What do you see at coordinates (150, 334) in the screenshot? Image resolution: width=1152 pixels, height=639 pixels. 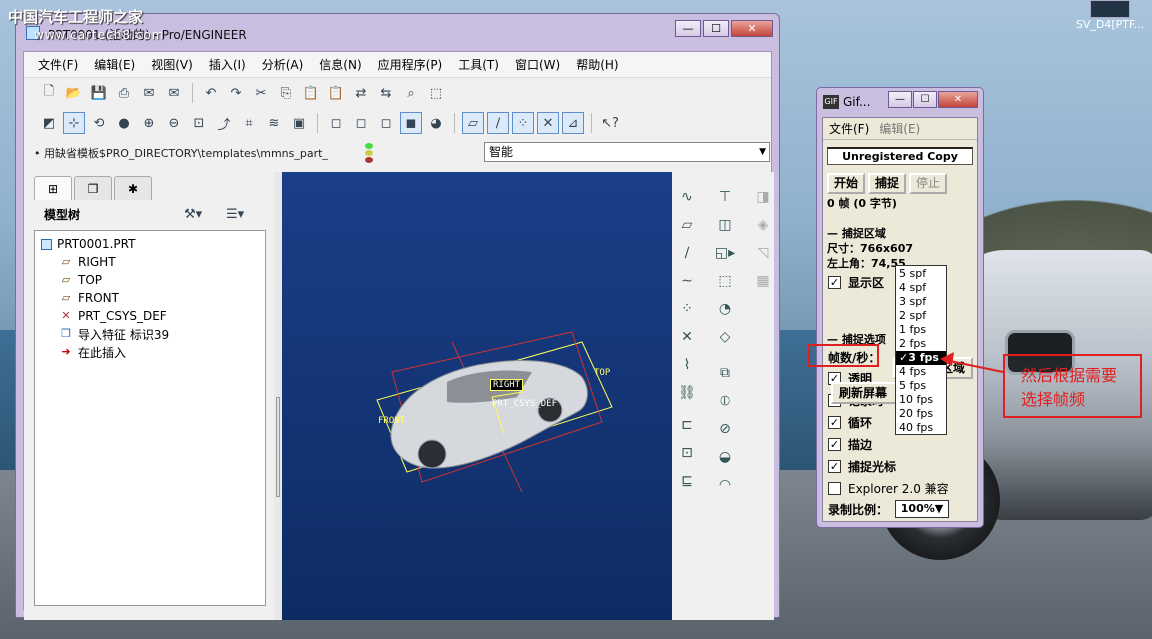 I see `tree-row: ❒ 导入特征 标识39` at bounding box center [150, 334].